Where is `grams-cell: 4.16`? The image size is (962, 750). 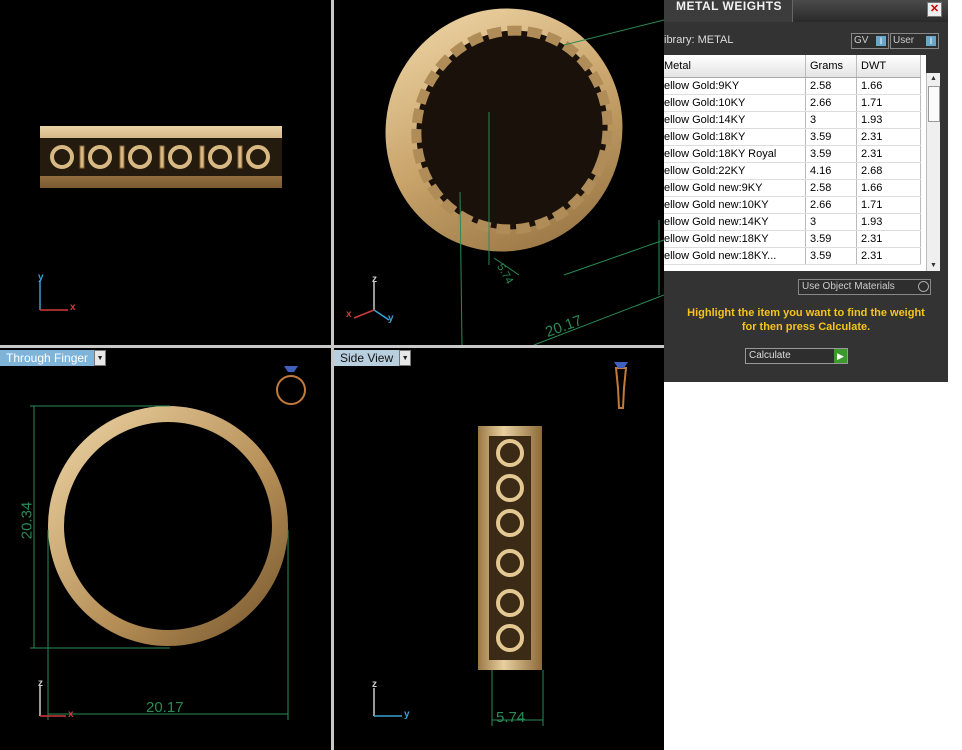
grams-cell: 4.16 is located at coordinates (831, 171).